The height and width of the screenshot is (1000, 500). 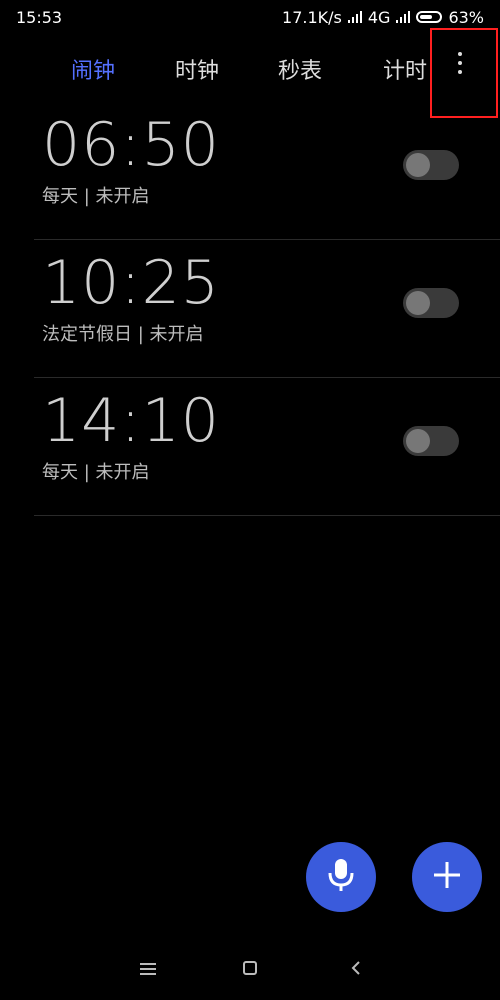 What do you see at coordinates (300, 69) in the screenshot?
I see `tab-stopwatch: 秒表` at bounding box center [300, 69].